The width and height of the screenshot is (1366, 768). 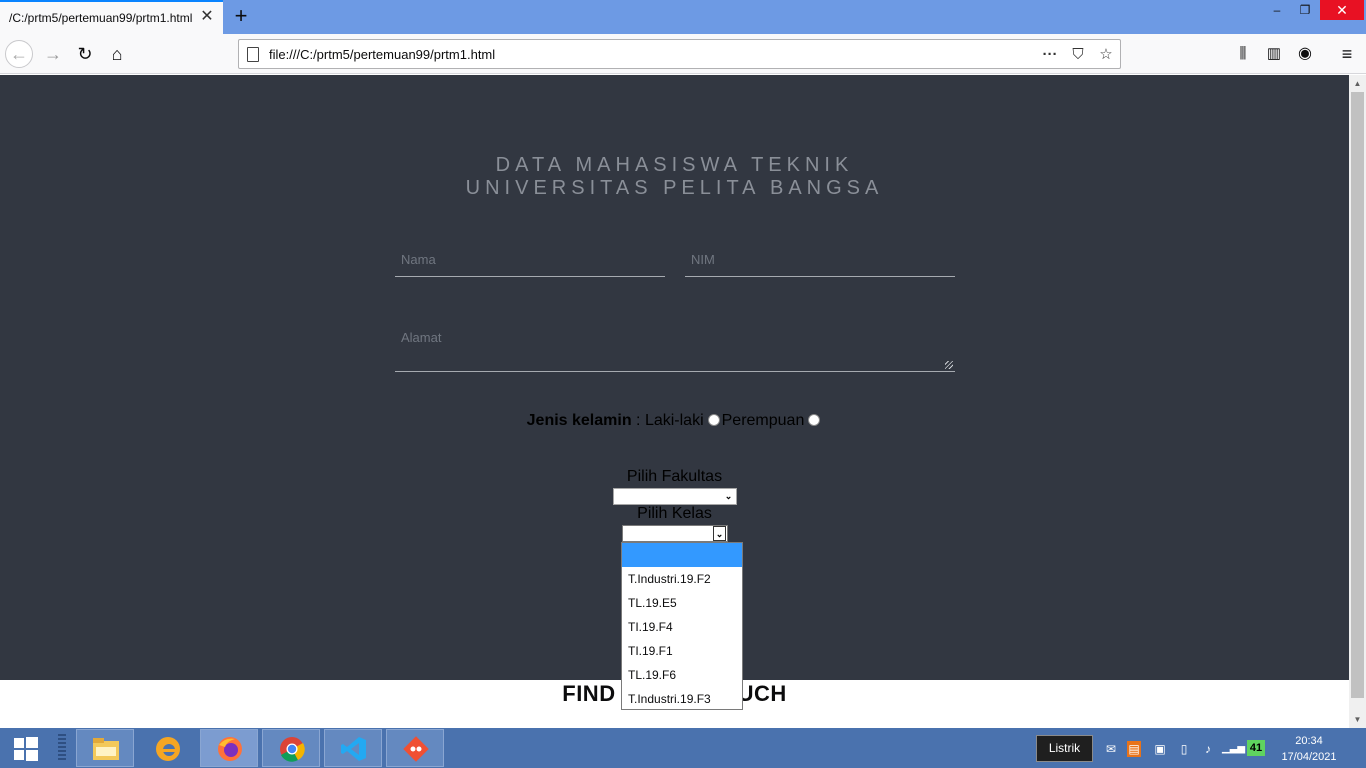 What do you see at coordinates (949, 365) in the screenshot?
I see `resize-grip-icon` at bounding box center [949, 365].